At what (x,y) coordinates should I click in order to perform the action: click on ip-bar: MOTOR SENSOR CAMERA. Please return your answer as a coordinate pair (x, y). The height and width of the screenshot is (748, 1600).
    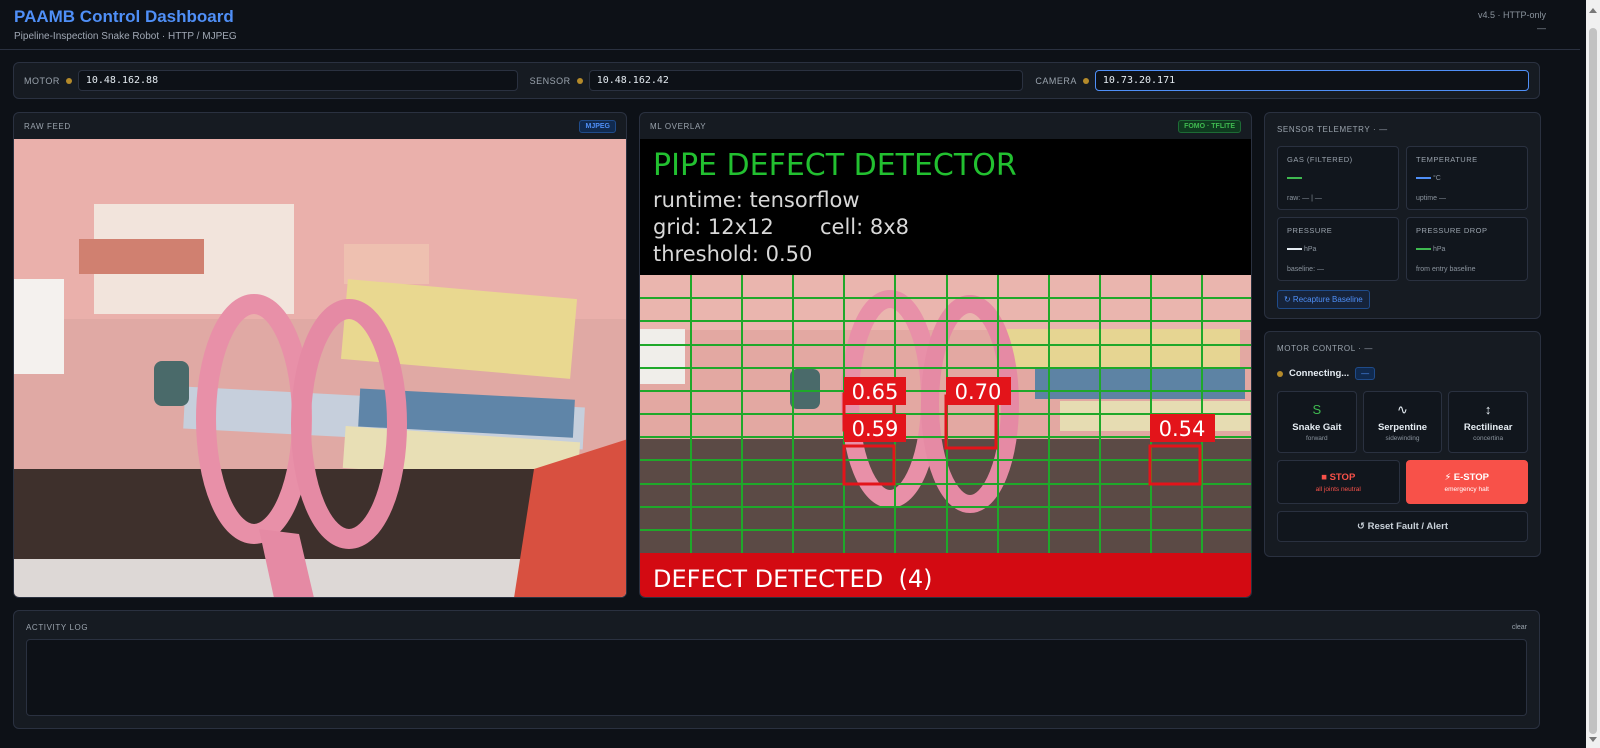
    Looking at the image, I should click on (776, 80).